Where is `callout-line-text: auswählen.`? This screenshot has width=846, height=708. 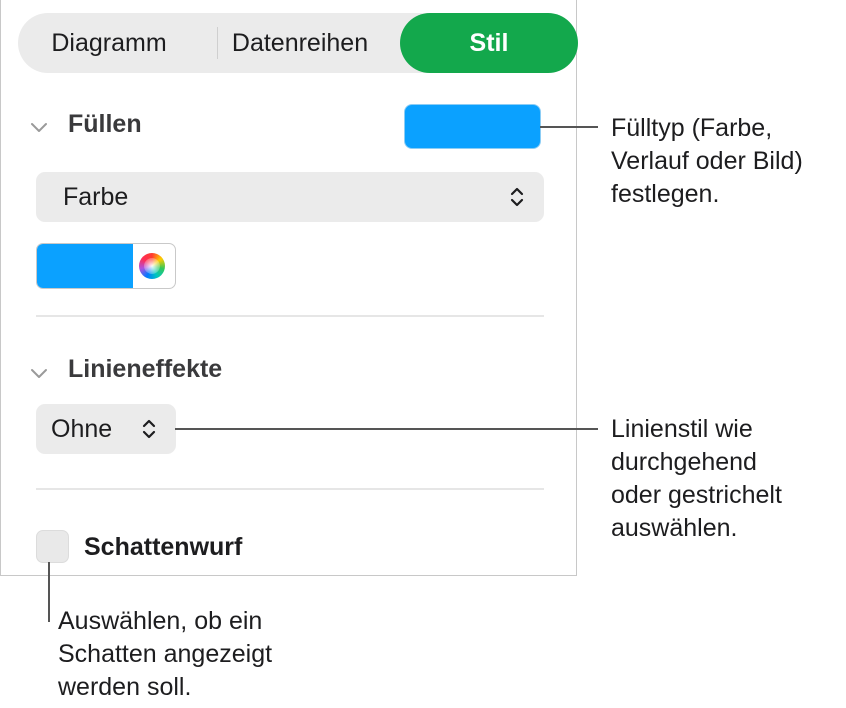
callout-line-text: auswählen. is located at coordinates (674, 528).